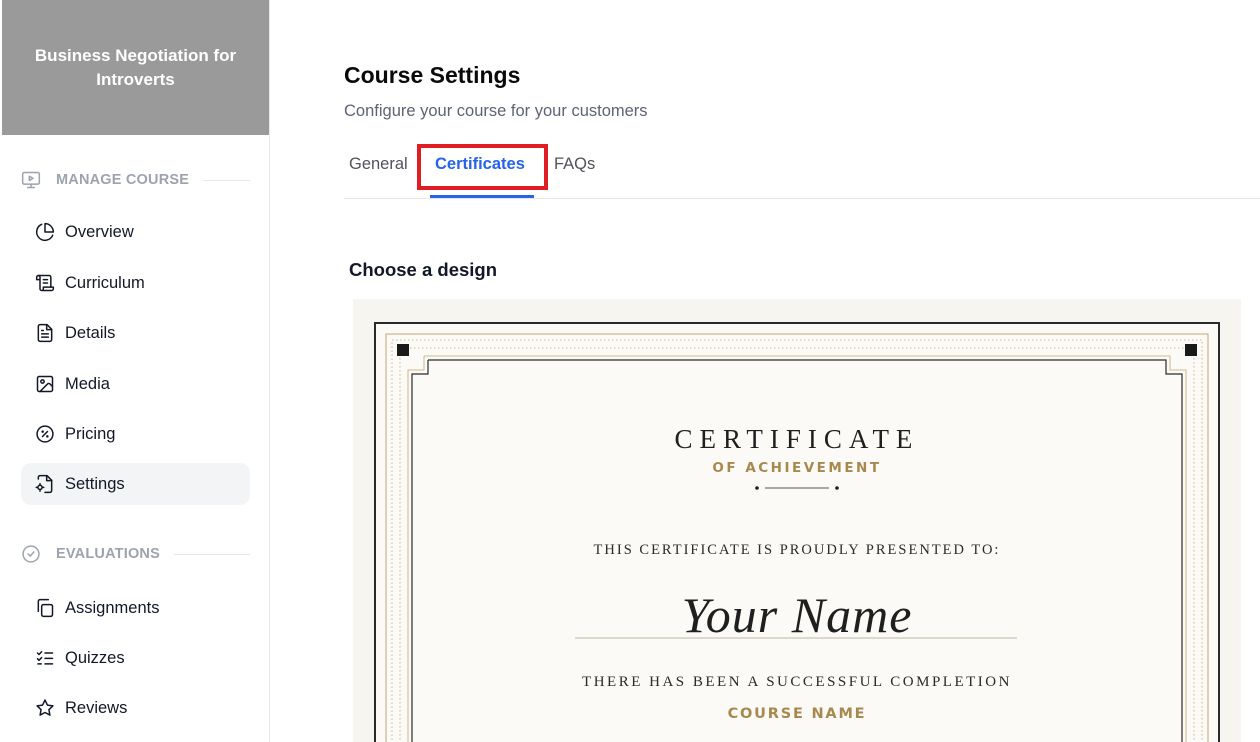 The height and width of the screenshot is (742, 1260). What do you see at coordinates (135, 384) in the screenshot?
I see `sidebar-item-media: Media` at bounding box center [135, 384].